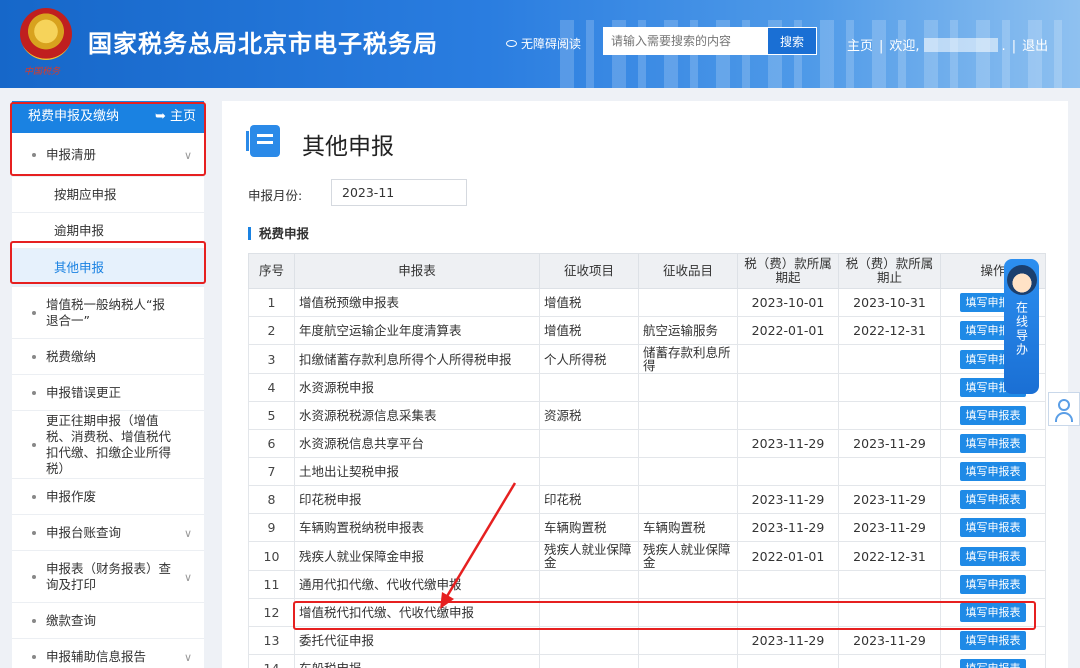 This screenshot has width=1080, height=668. What do you see at coordinates (688, 556) in the screenshot?
I see `cell-subitem: 残疾人就业保障金` at bounding box center [688, 556].